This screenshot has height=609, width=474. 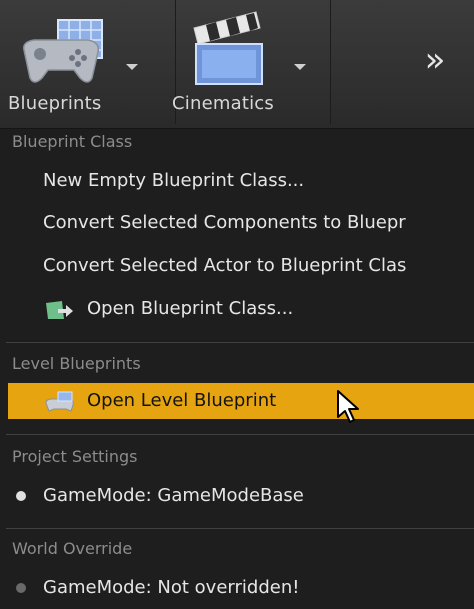 I want to click on section-header-level-blueprints: Level Blueprints, so click(x=76, y=363).